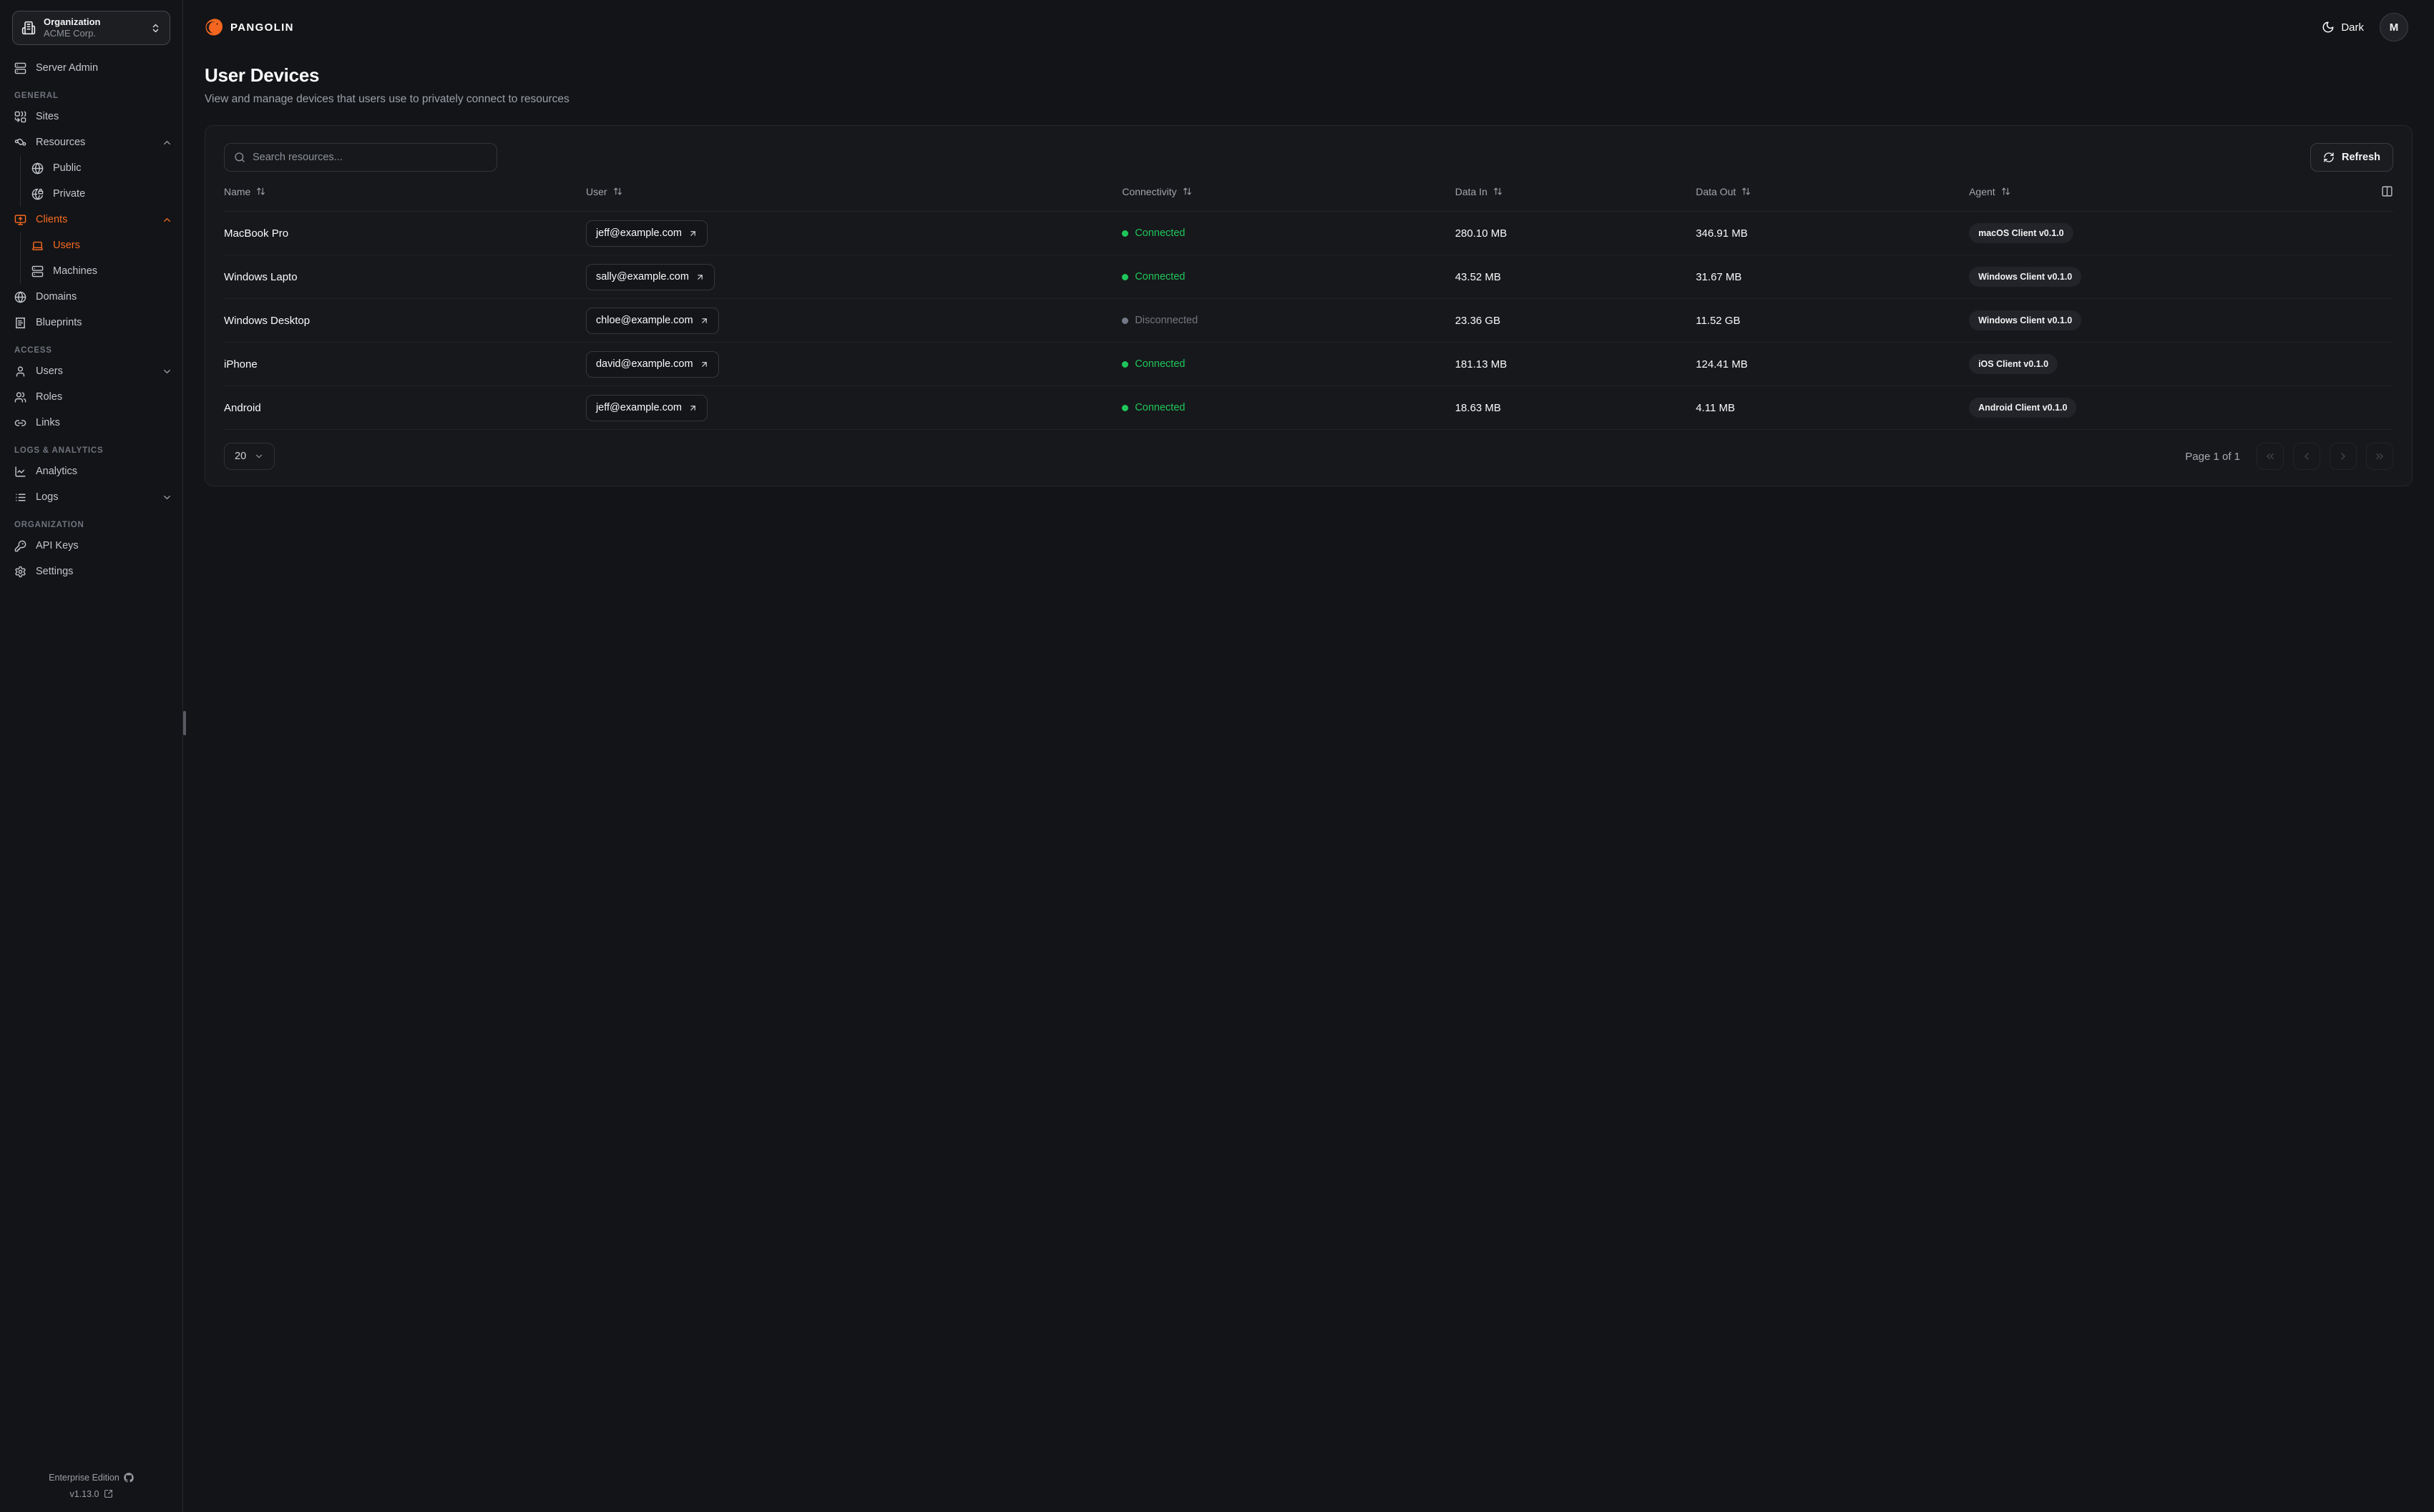 Image resolution: width=2434 pixels, height=1512 pixels. I want to click on sidebar-item-clients-users: Users, so click(101, 245).